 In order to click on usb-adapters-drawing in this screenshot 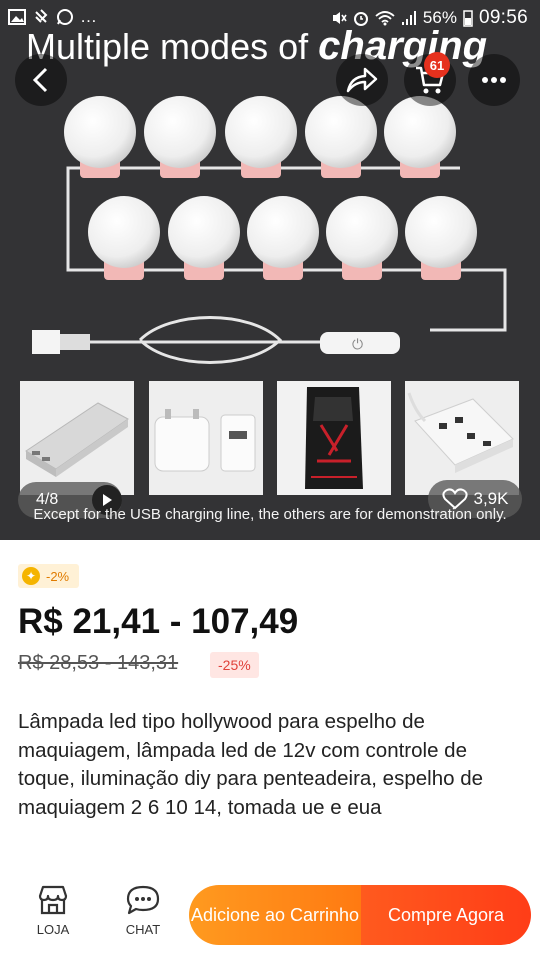, I will do `click(205, 440)`.